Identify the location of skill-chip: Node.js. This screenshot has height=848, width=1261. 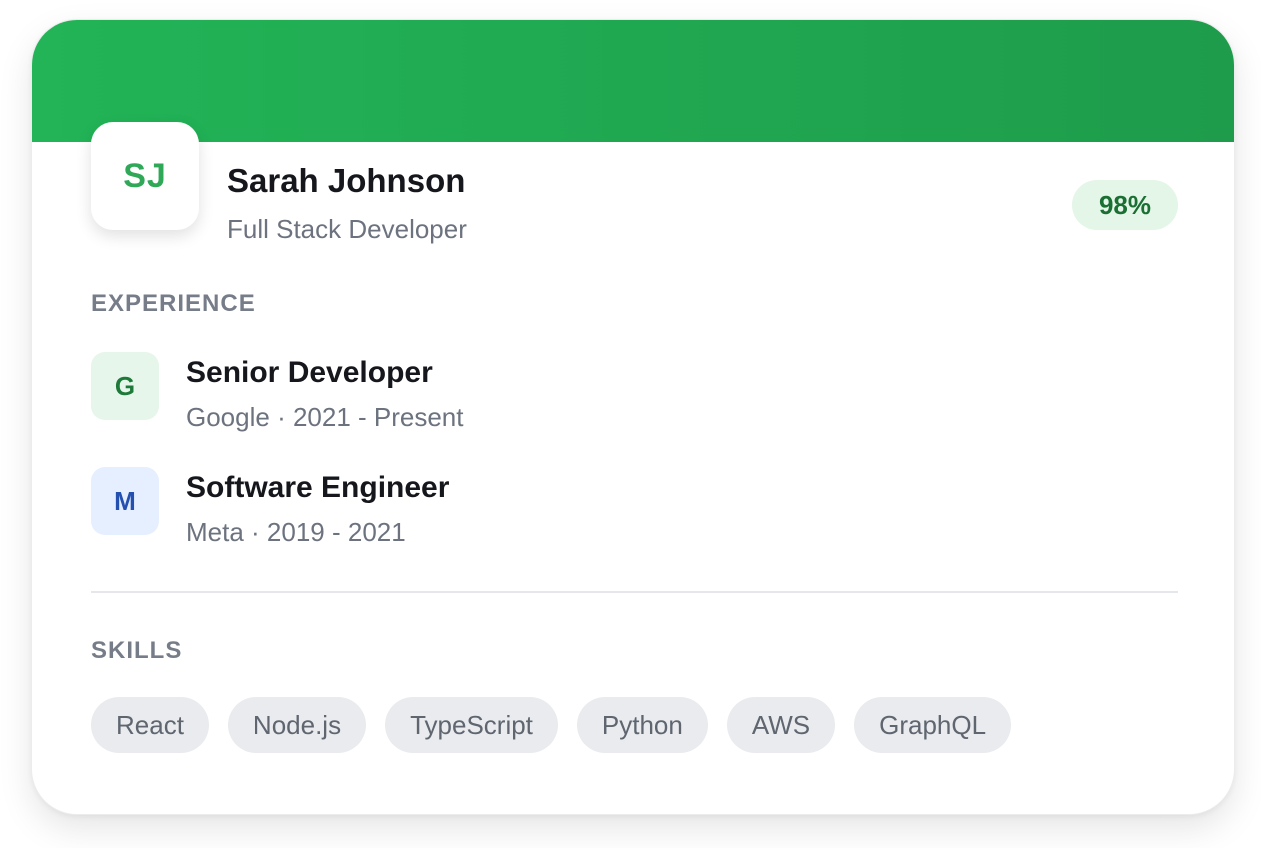
(297, 725).